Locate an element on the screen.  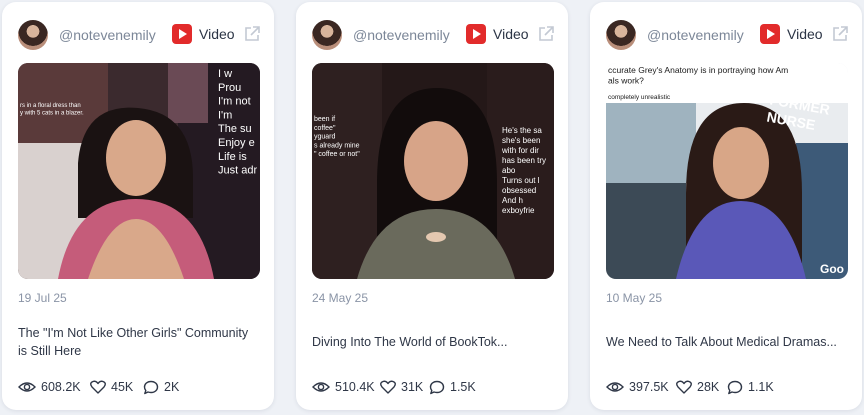
likes-stat: 45K is located at coordinates (111, 387).